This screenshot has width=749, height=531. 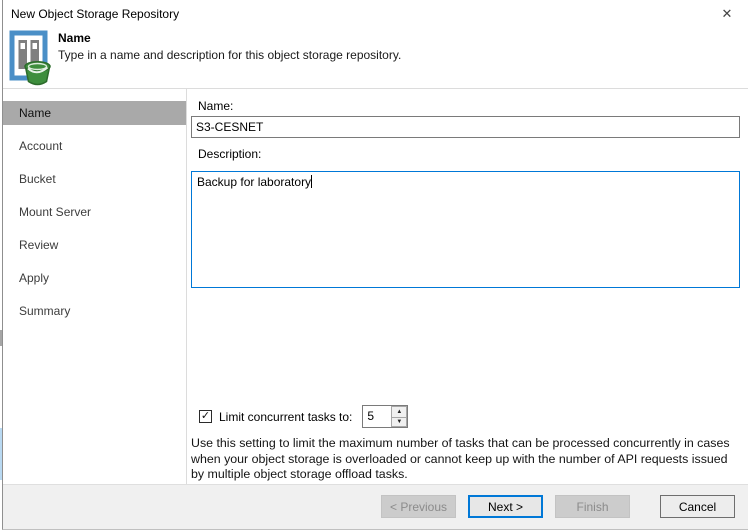 What do you see at coordinates (74, 38) in the screenshot?
I see `step-title: Name` at bounding box center [74, 38].